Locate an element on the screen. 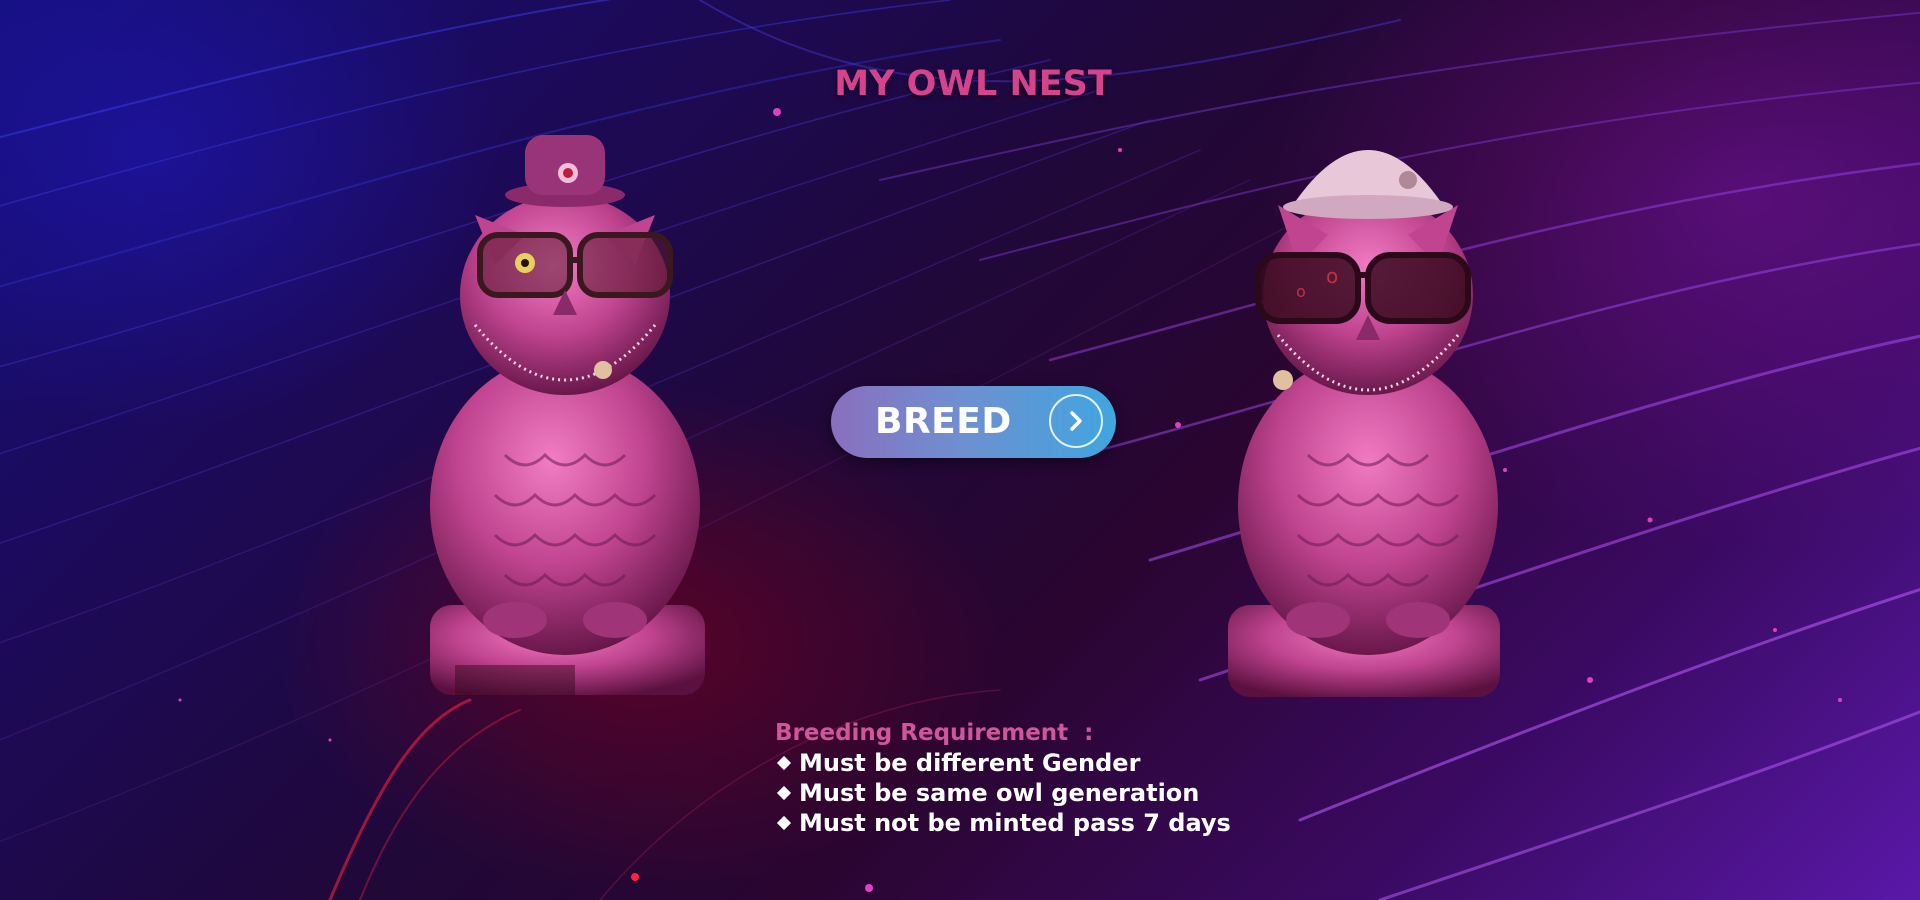  page-title: MY OWL NEST is located at coordinates (973, 84).